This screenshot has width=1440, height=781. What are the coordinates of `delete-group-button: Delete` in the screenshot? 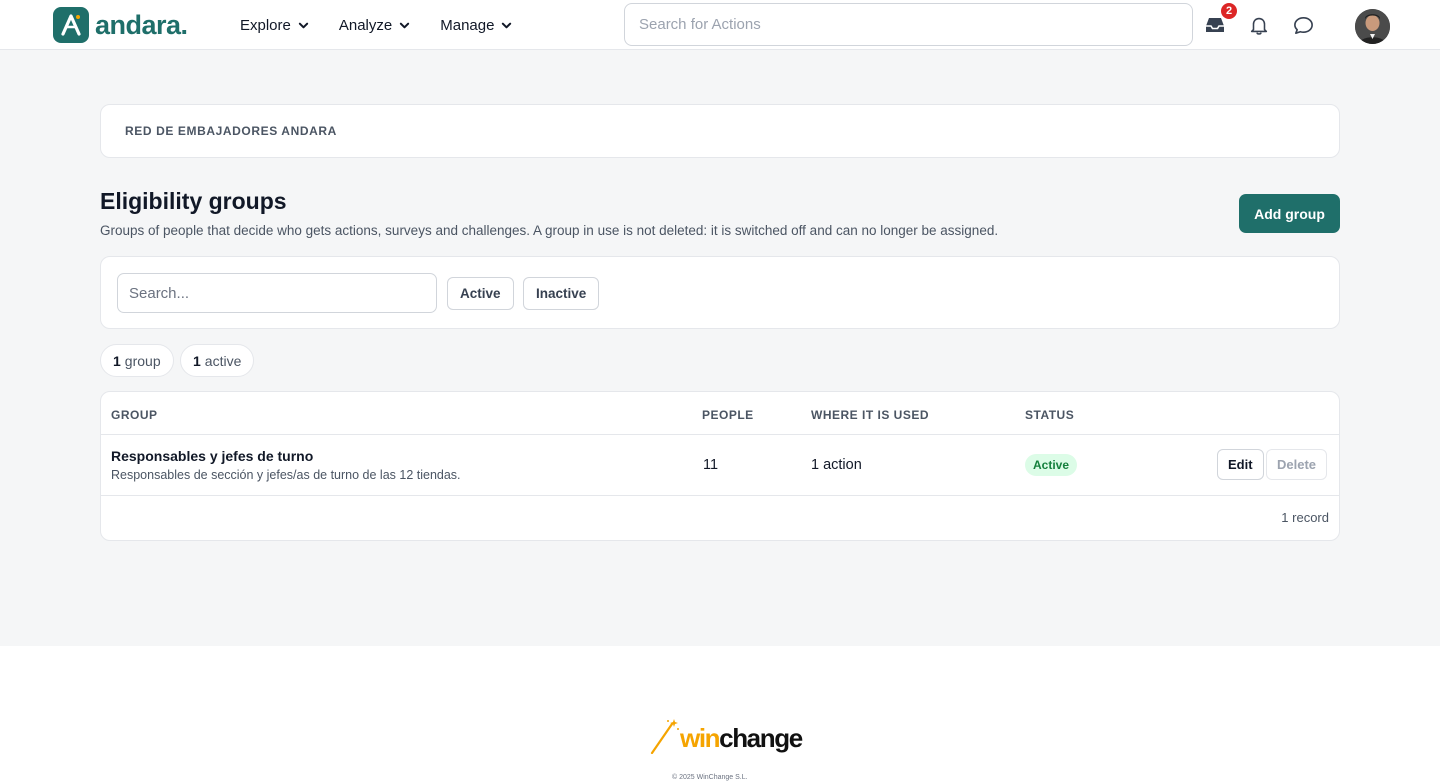 It's located at (1297, 464).